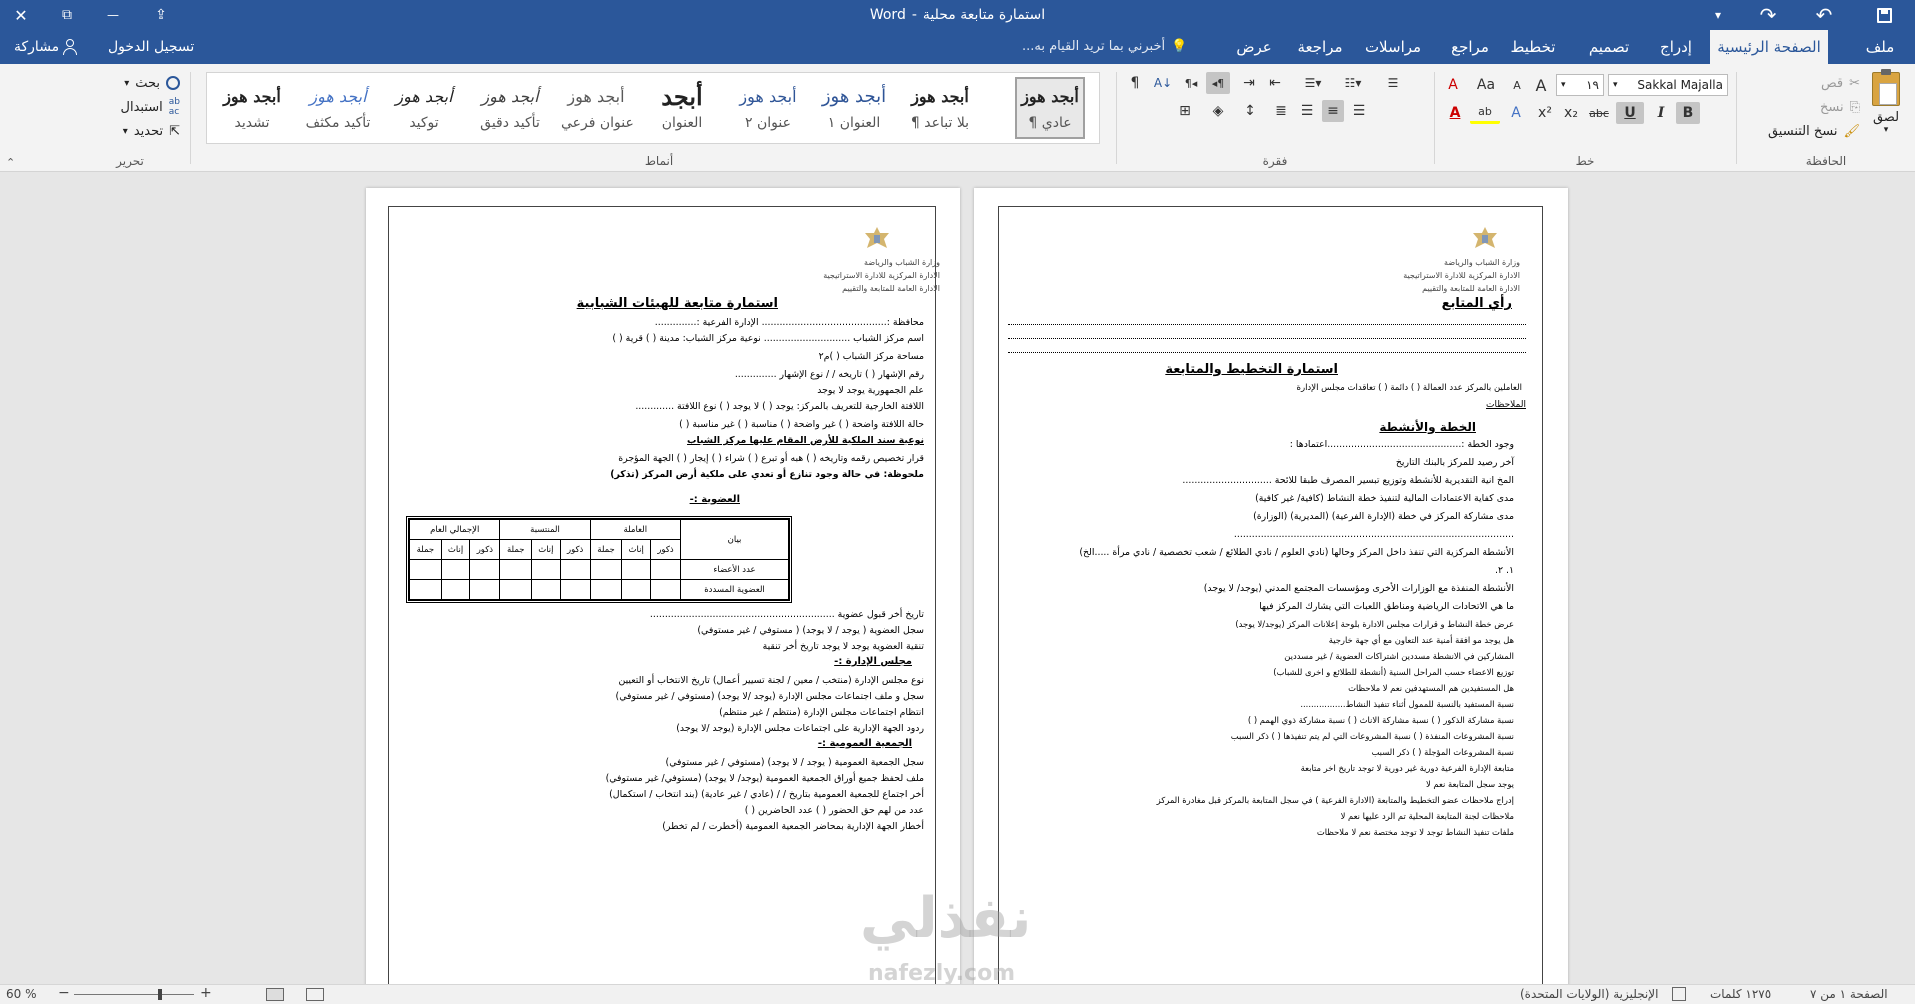 This screenshot has width=1915, height=1004. What do you see at coordinates (252, 112) in the screenshot?
I see `style-strong: أبجد هوز تشديد` at bounding box center [252, 112].